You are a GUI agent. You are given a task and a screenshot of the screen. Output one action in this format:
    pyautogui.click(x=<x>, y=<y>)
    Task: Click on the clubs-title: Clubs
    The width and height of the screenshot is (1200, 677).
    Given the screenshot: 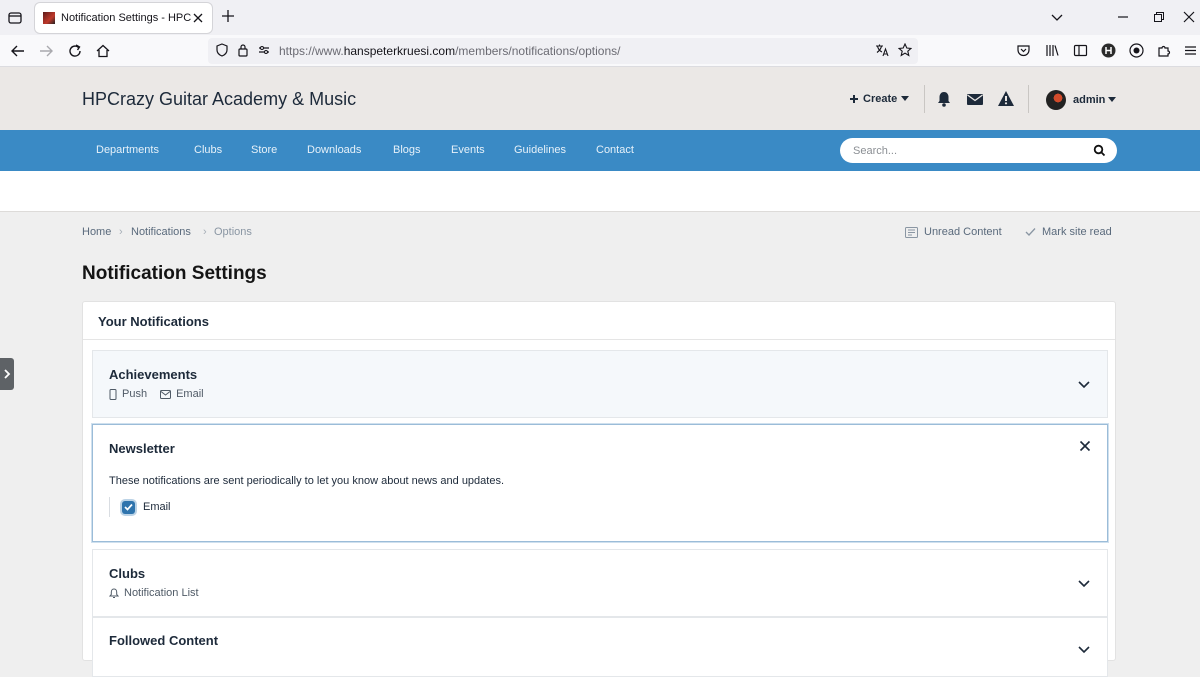 What is the action you would take?
    pyautogui.click(x=127, y=573)
    